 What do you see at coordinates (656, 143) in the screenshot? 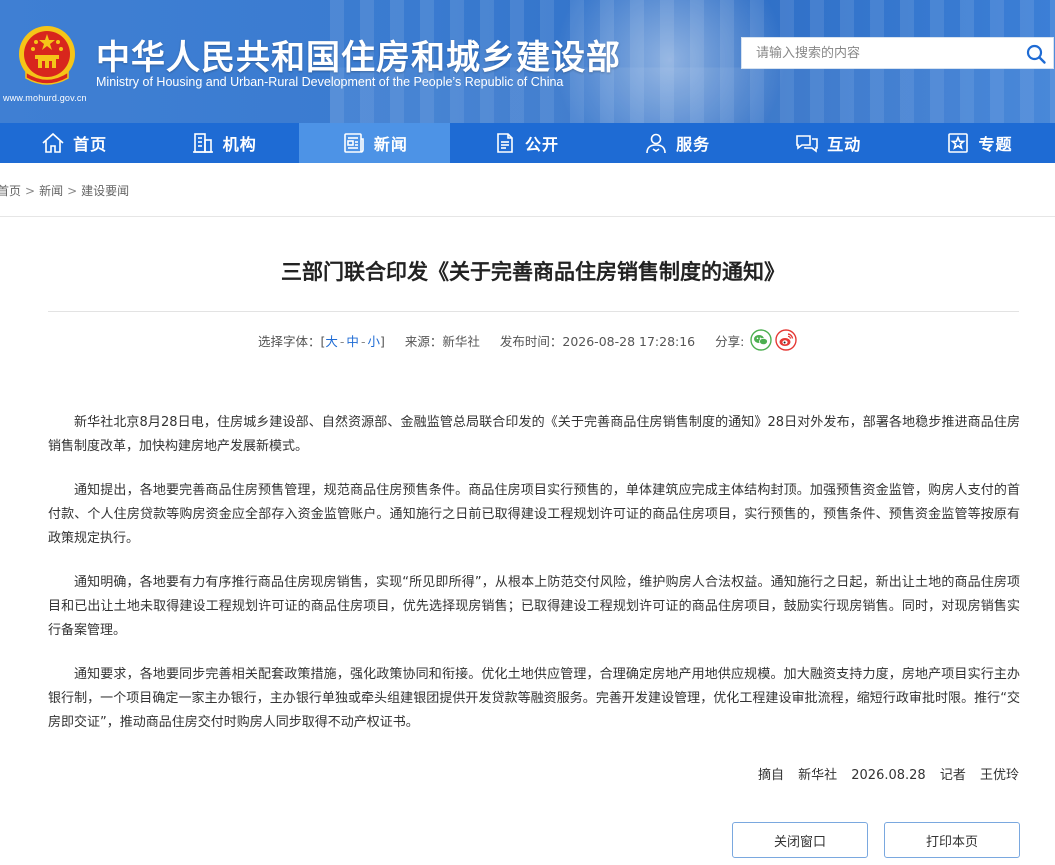
I see `user-service-icon` at bounding box center [656, 143].